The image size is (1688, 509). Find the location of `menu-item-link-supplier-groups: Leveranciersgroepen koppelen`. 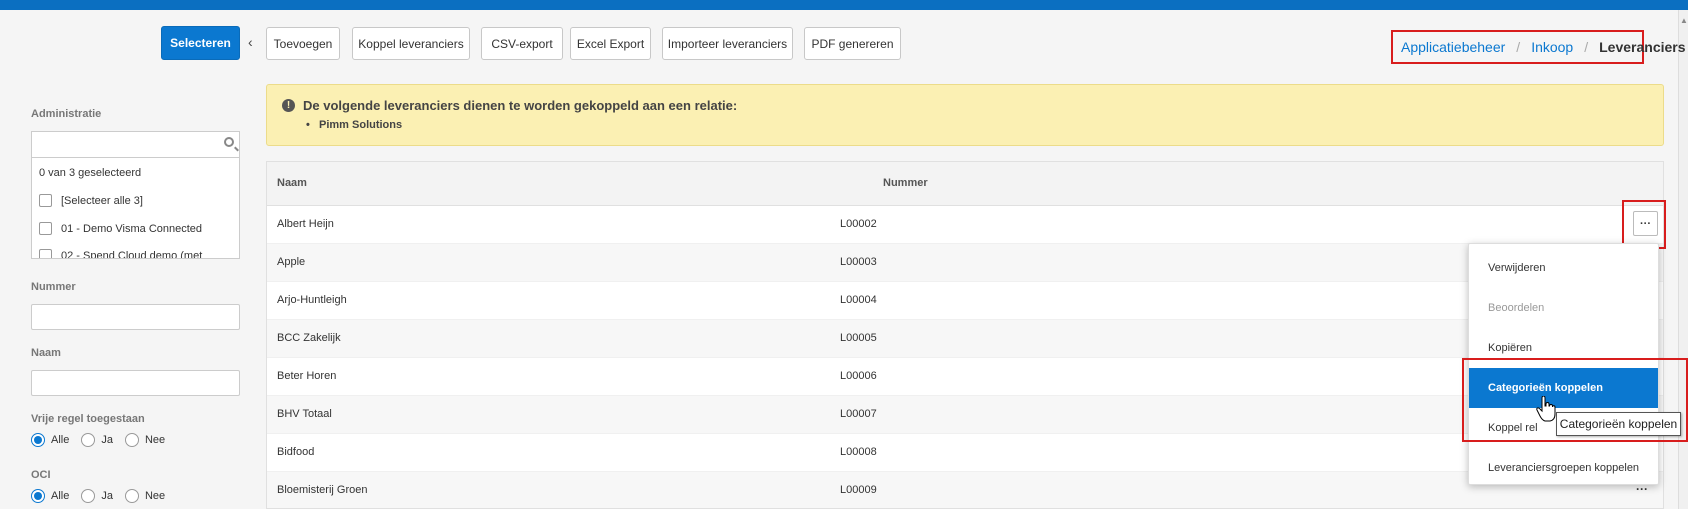

menu-item-link-supplier-groups: Leveranciersgroepen koppelen is located at coordinates (1563, 468).